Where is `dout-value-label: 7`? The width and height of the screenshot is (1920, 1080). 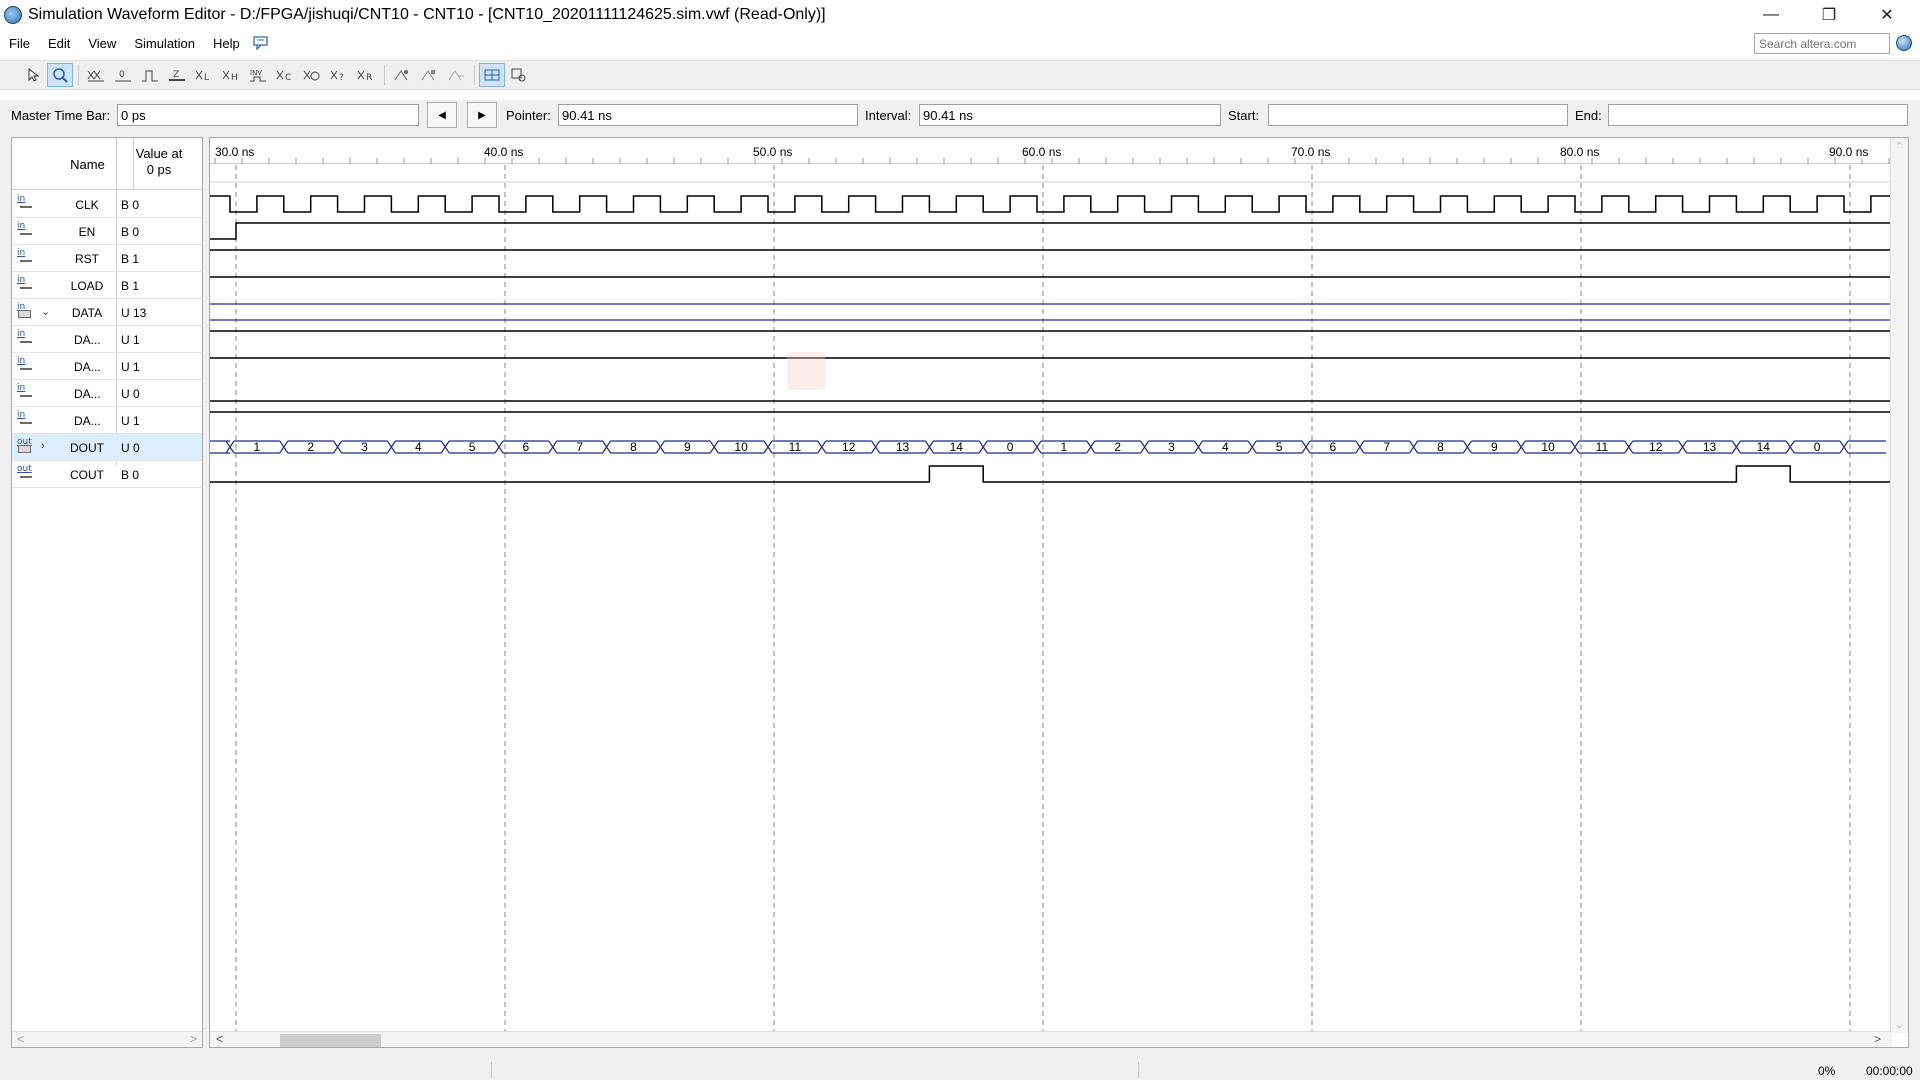
dout-value-label: 7 is located at coordinates (579, 447).